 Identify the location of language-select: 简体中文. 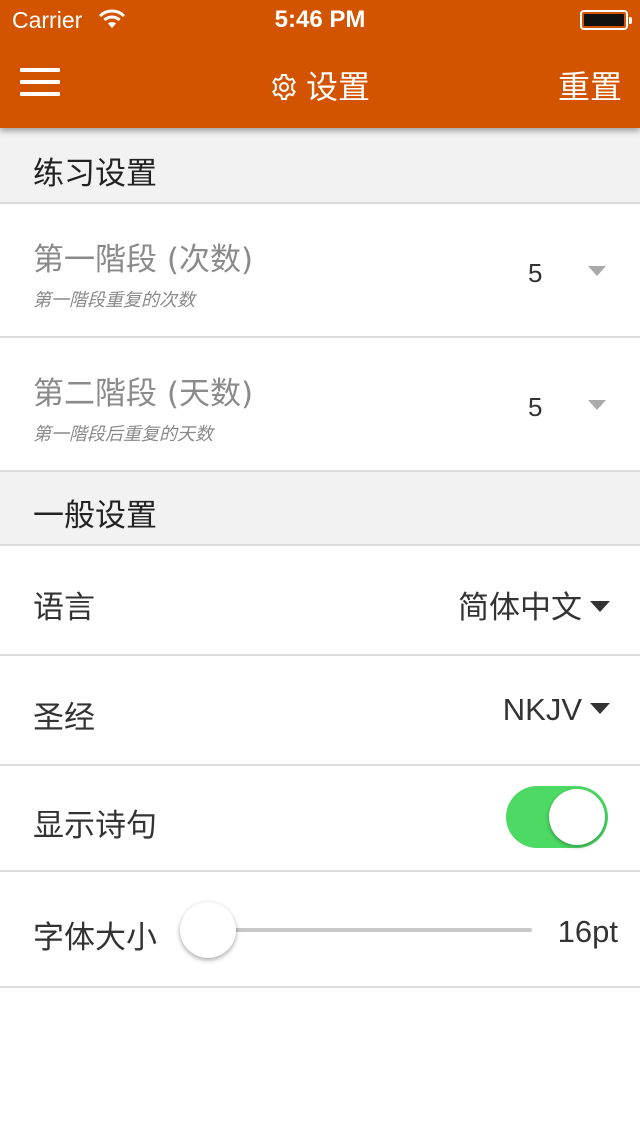
(534, 604).